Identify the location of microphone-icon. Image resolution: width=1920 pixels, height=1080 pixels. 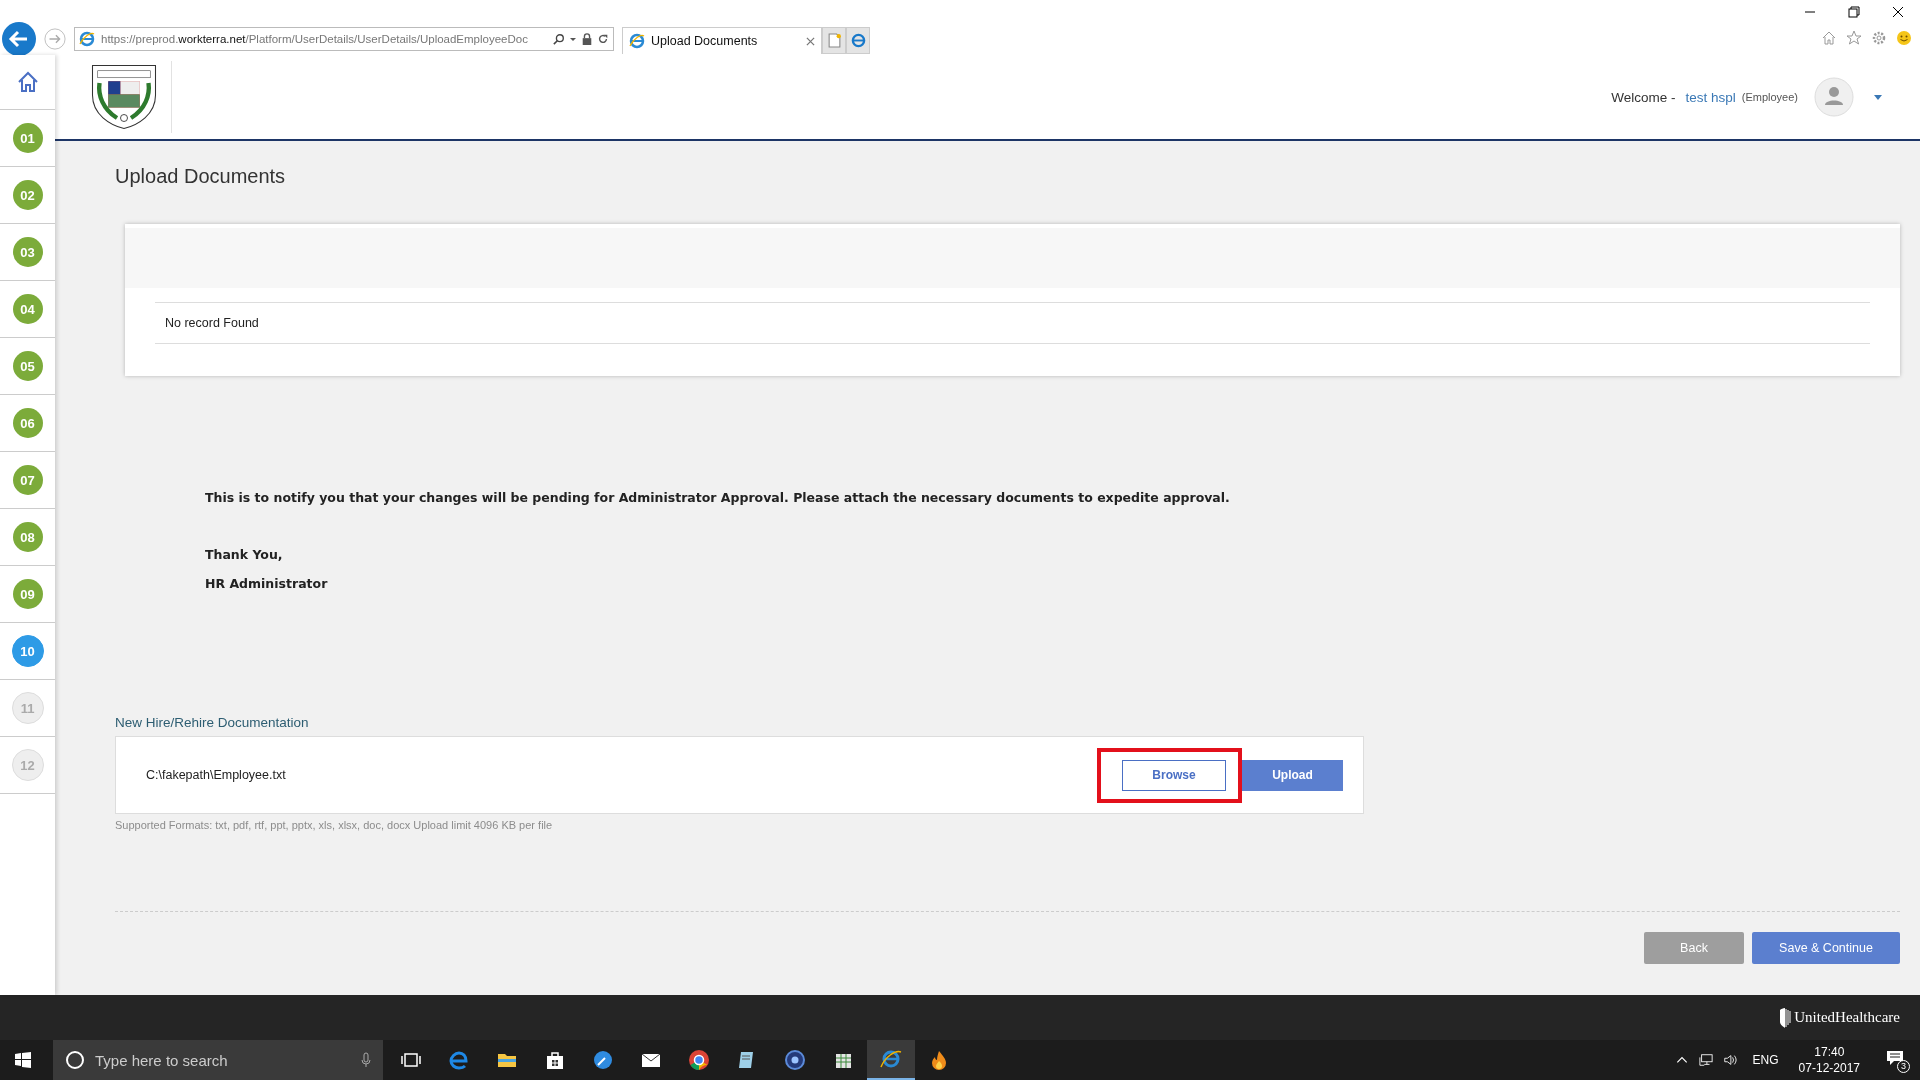
(366, 1060).